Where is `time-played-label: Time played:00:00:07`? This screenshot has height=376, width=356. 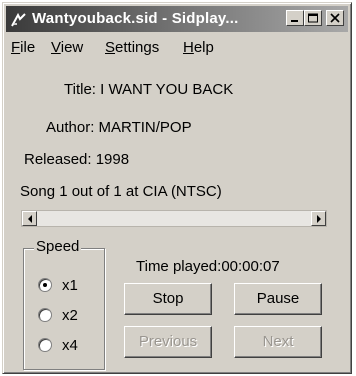 time-played-label: Time played:00:00:07 is located at coordinates (208, 266).